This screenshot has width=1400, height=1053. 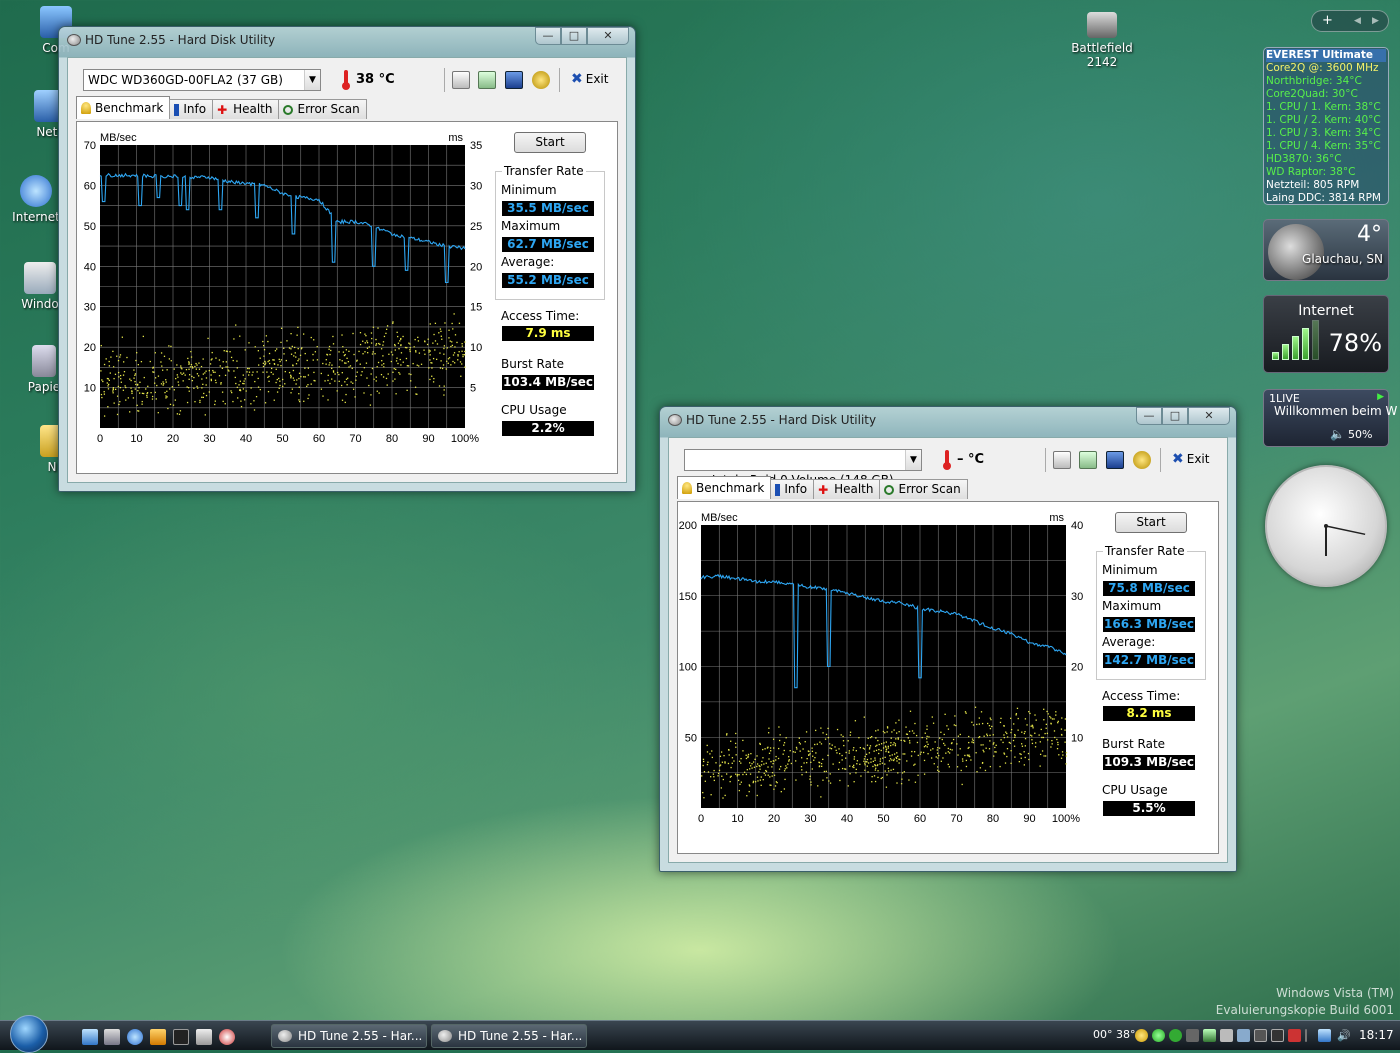 I want to click on x-tick-label: 60, so click(x=319, y=439).